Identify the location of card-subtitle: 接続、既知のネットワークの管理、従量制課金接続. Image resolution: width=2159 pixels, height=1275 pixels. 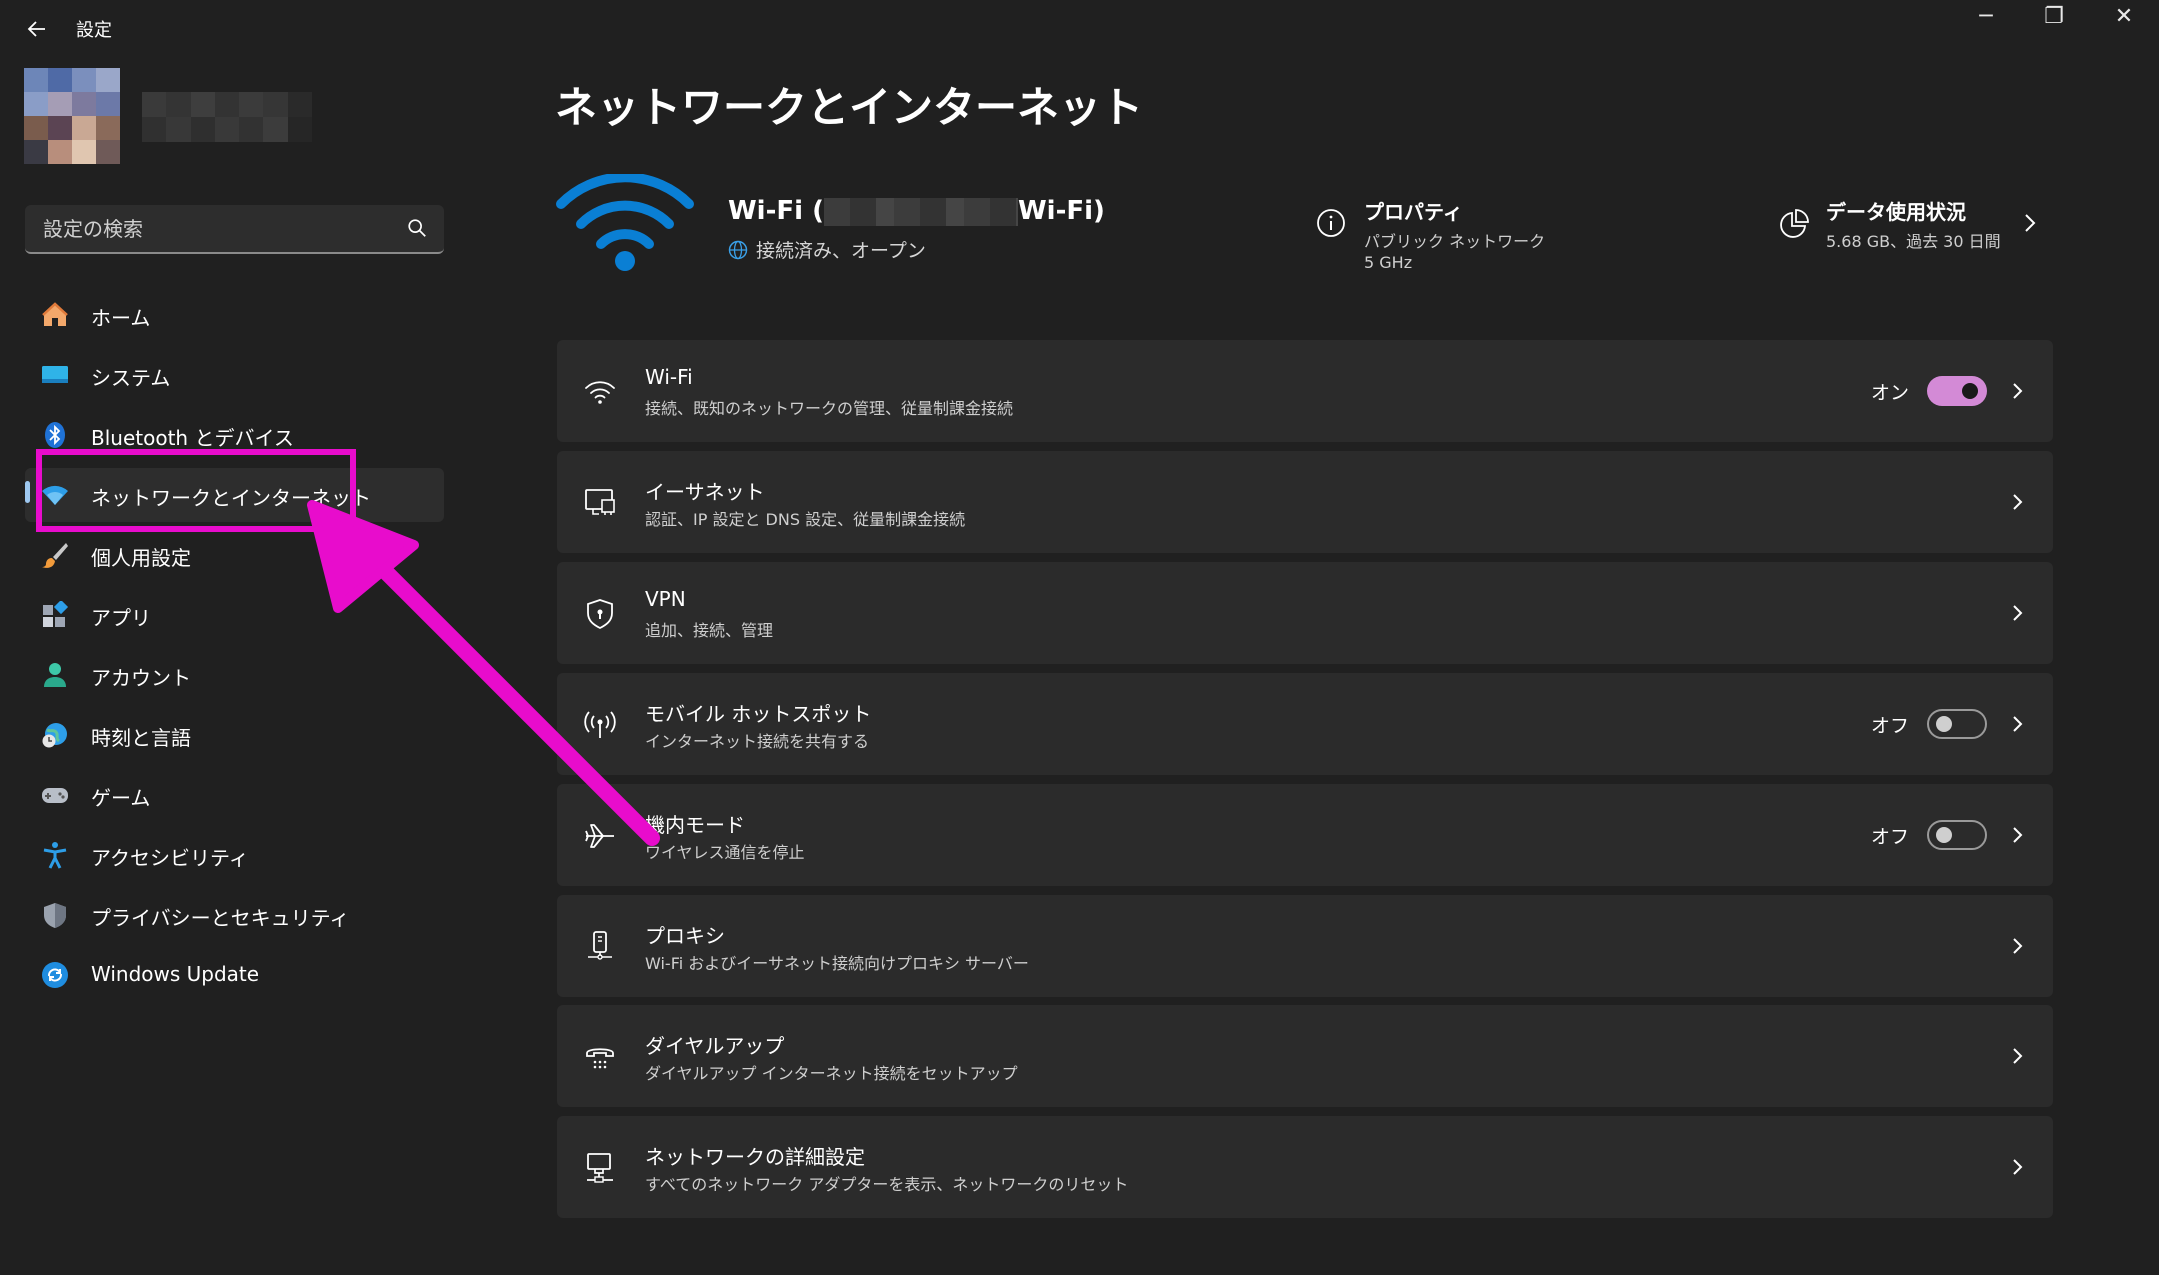
(829, 408).